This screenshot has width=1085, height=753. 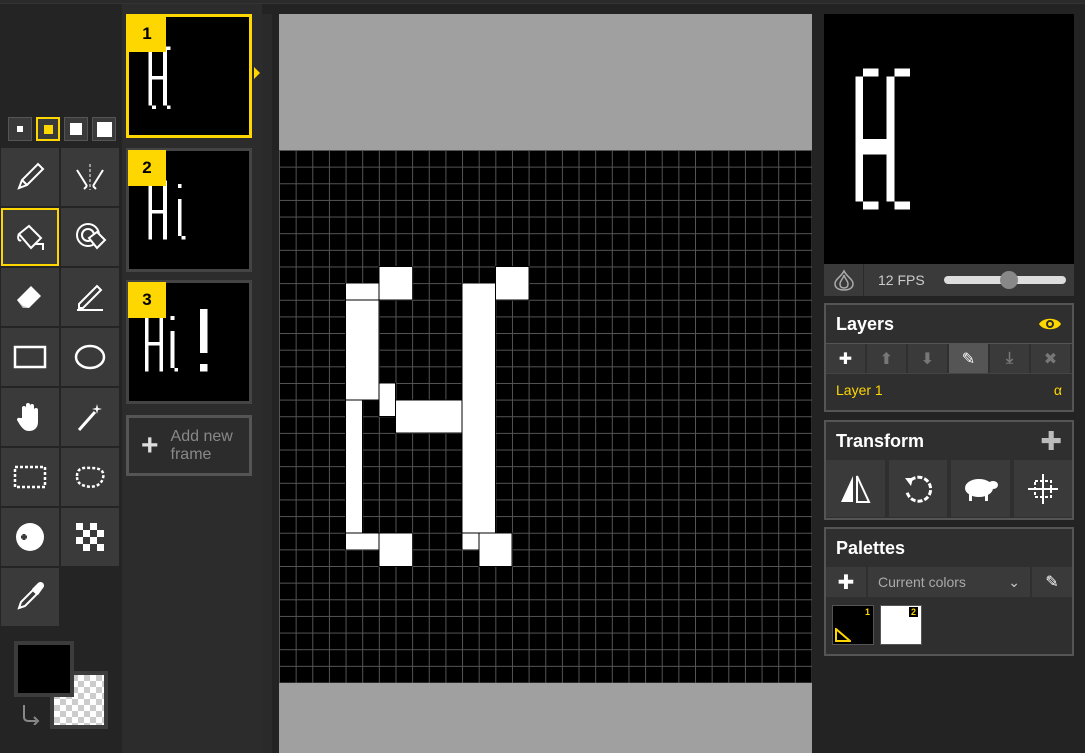 I want to click on palette-select-value: Current colors, so click(x=922, y=582).